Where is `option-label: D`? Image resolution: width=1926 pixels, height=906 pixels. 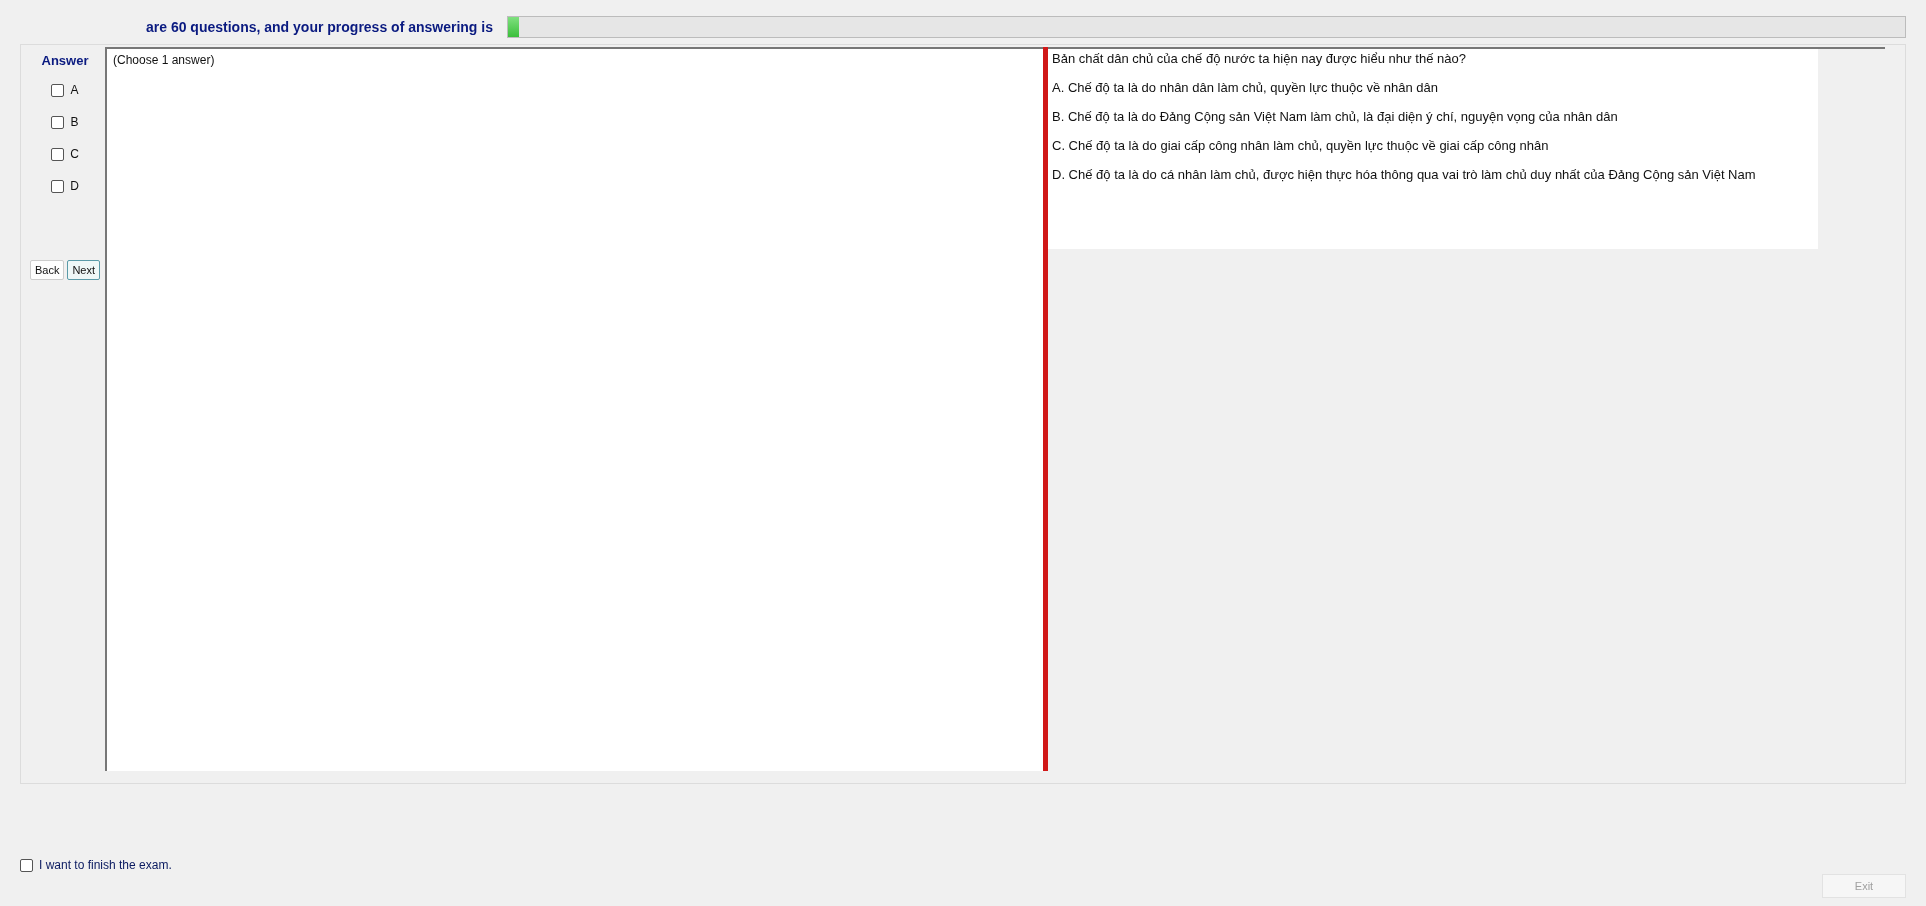
option-label: D is located at coordinates (74, 186).